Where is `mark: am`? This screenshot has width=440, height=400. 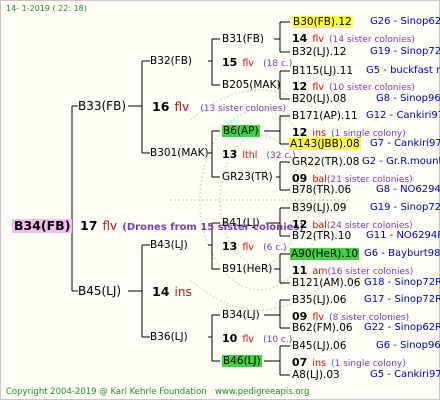
mark: am is located at coordinates (320, 271).